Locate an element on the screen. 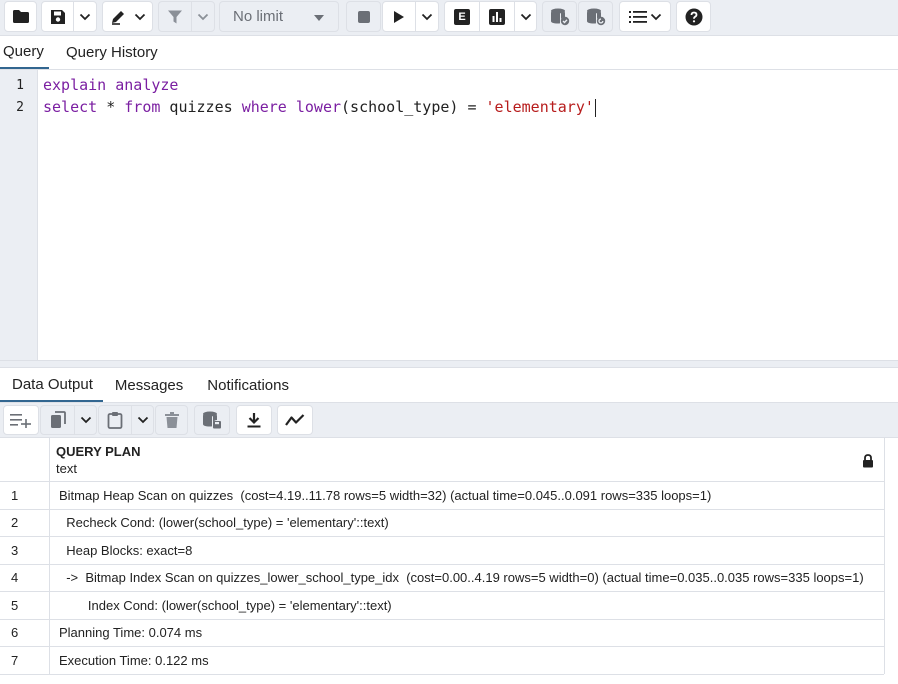 The height and width of the screenshot is (684, 898). folder-icon is located at coordinates (20, 16).